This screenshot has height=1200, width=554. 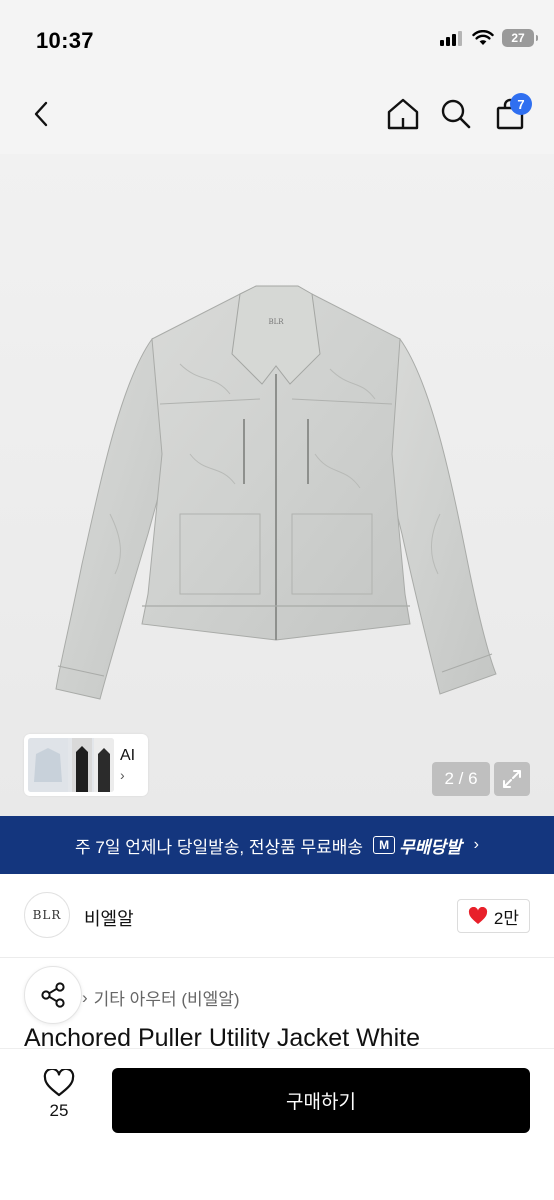 What do you see at coordinates (430, 847) in the screenshot?
I see `promo-logo-text: 무배당발` at bounding box center [430, 847].